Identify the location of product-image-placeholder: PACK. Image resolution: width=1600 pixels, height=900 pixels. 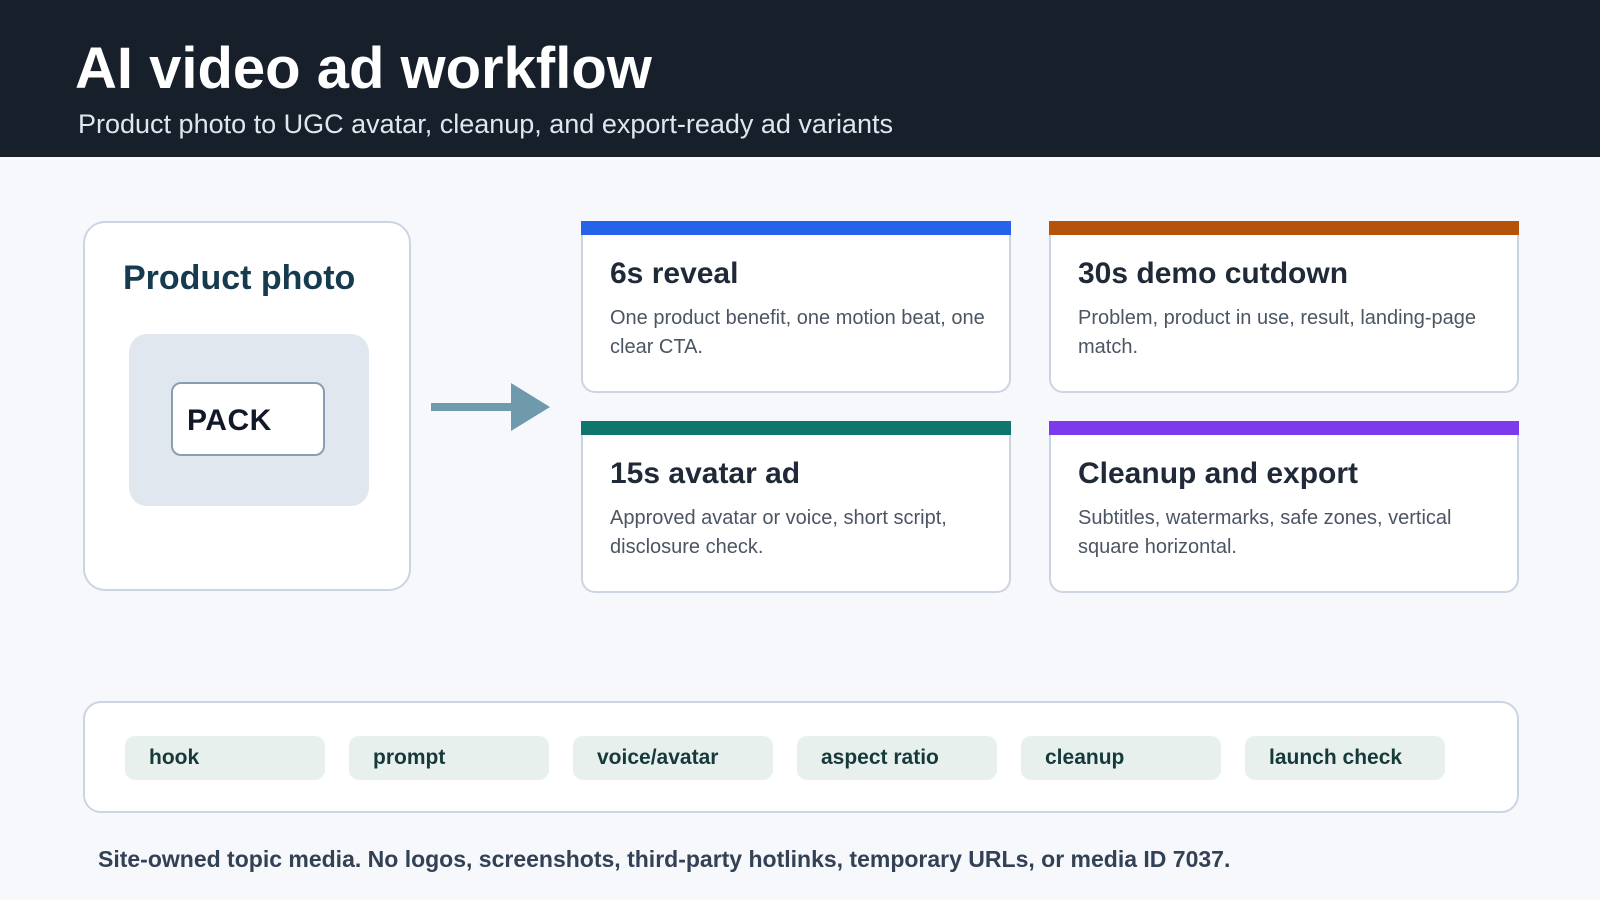
(249, 420).